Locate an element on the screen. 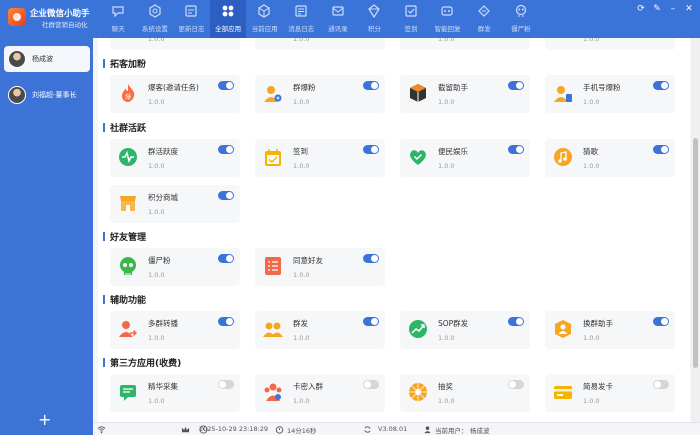 This screenshot has height=435, width=700. section-title: 辅助功能 is located at coordinates (124, 299).